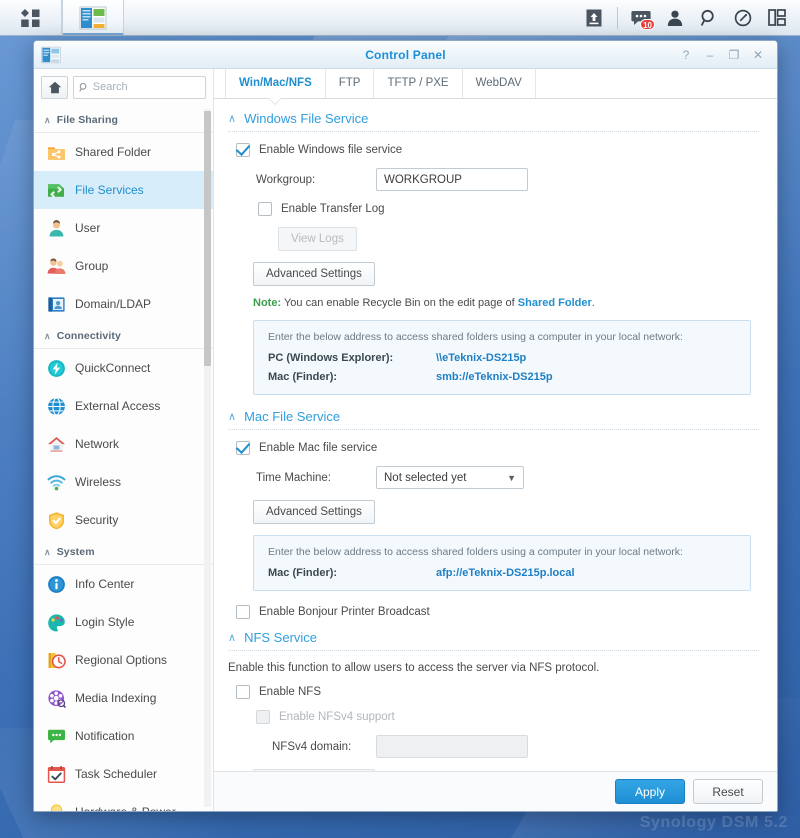 This screenshot has height=838, width=800. I want to click on taskbar-control-panel-button, so click(93, 17).